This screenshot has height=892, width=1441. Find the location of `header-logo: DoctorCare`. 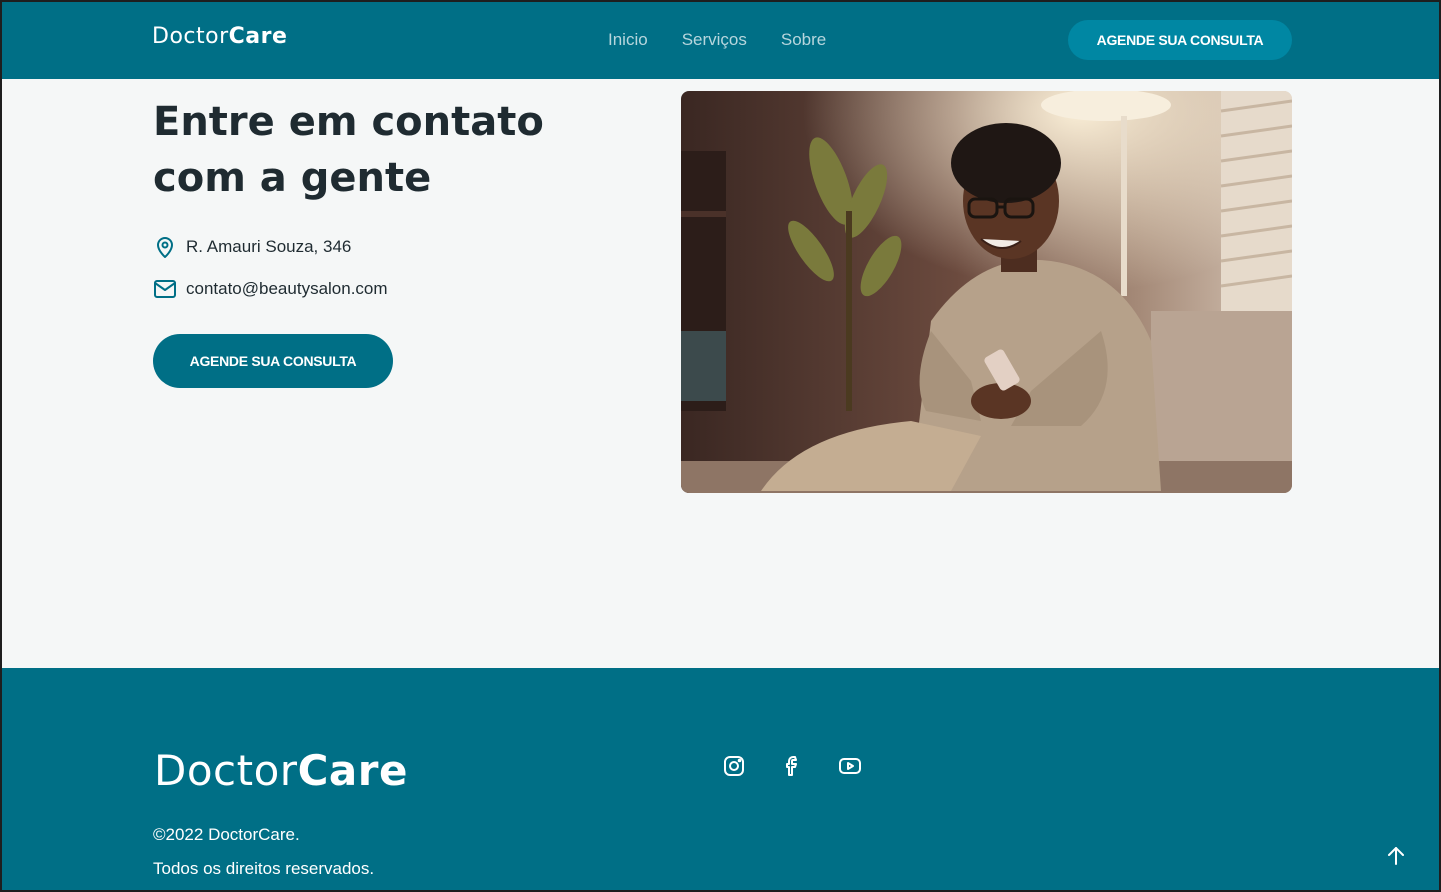

header-logo: DoctorCare is located at coordinates (219, 36).